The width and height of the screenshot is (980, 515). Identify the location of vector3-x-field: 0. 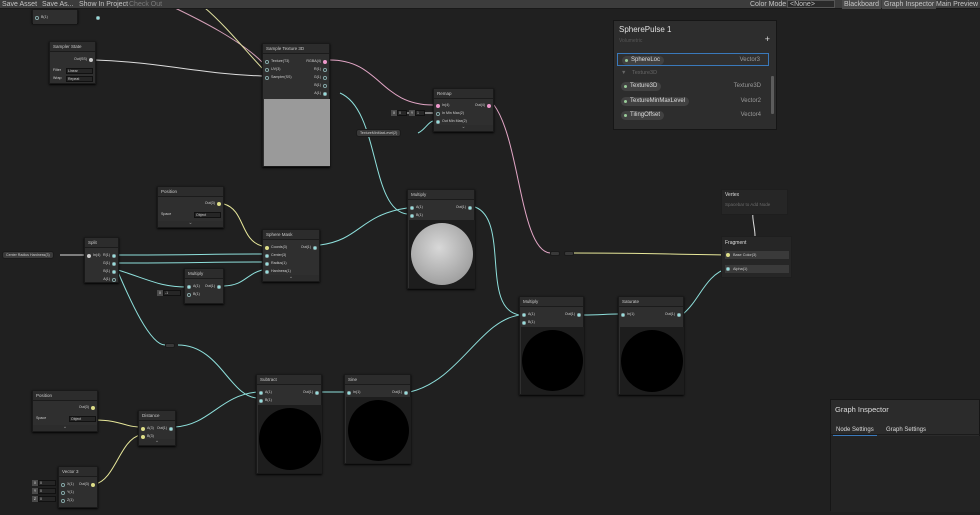
(47, 483).